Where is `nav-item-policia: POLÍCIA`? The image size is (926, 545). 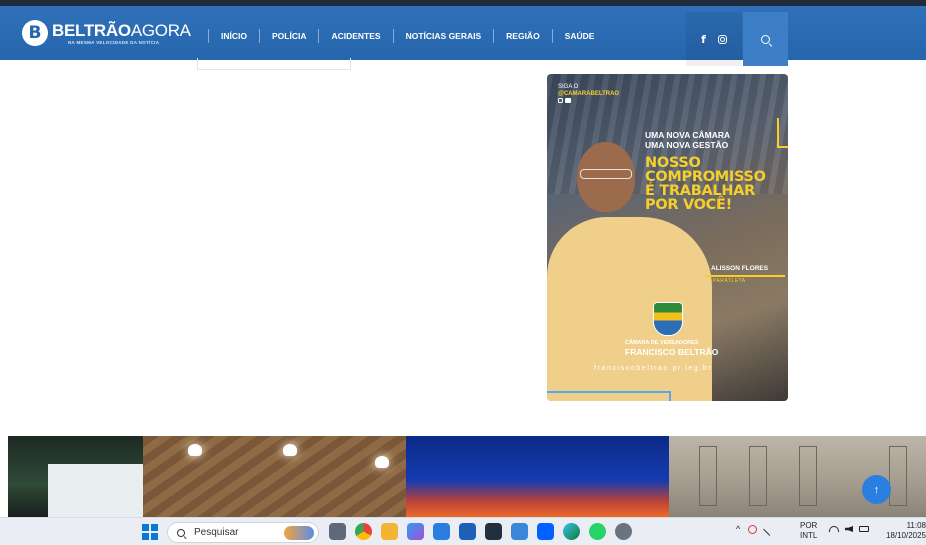 nav-item-policia: POLÍCIA is located at coordinates (288, 36).